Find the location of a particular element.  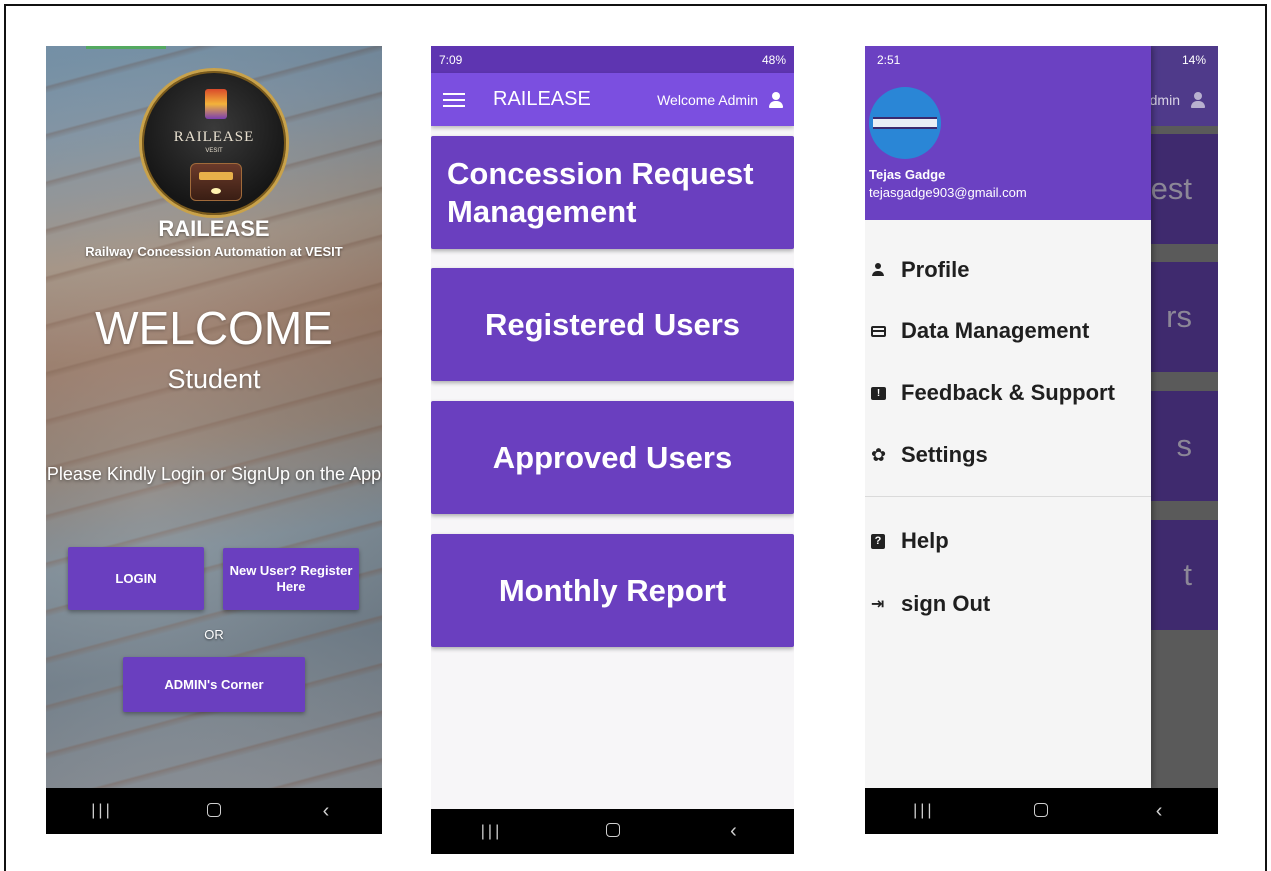

monthly-report-card: Monthly Report is located at coordinates (612, 590).